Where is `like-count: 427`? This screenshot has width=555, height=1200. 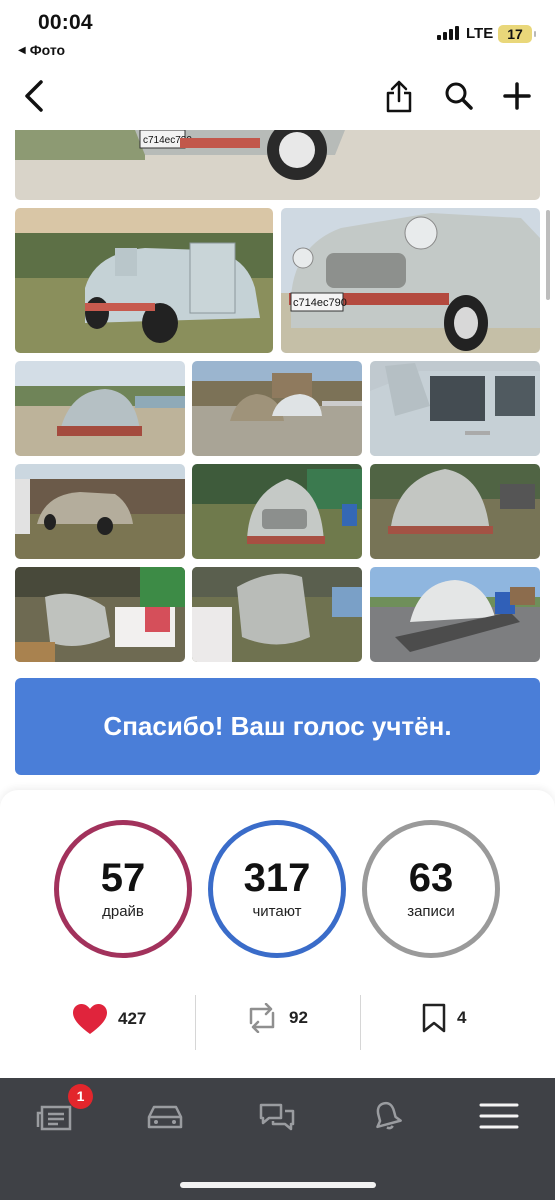
like-count: 427 is located at coordinates (132, 1018).